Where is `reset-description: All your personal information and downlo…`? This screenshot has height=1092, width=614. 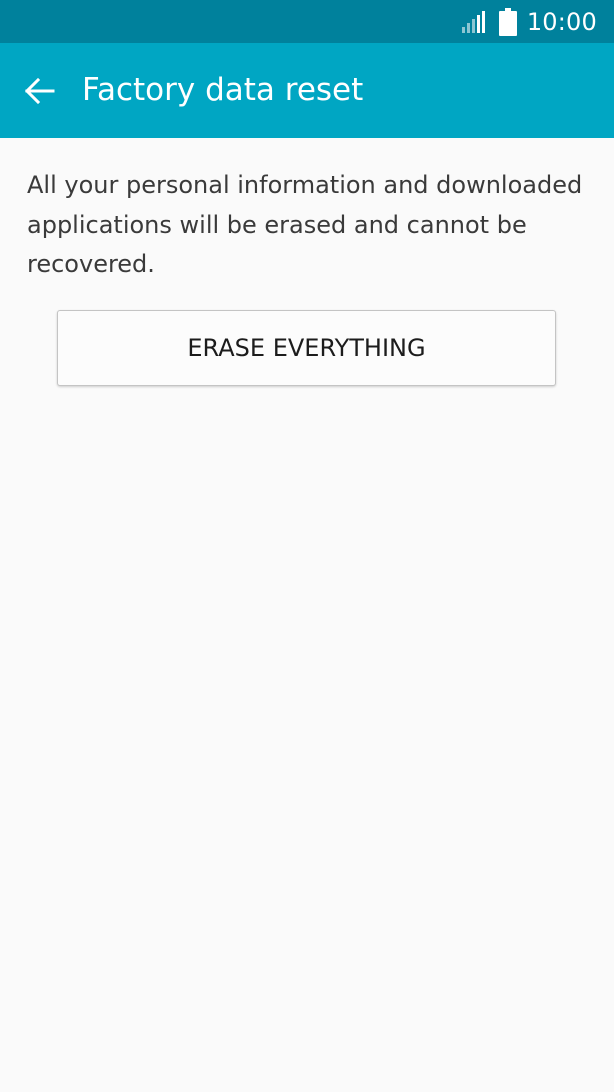 reset-description: All your personal information and downlo… is located at coordinates (305, 224).